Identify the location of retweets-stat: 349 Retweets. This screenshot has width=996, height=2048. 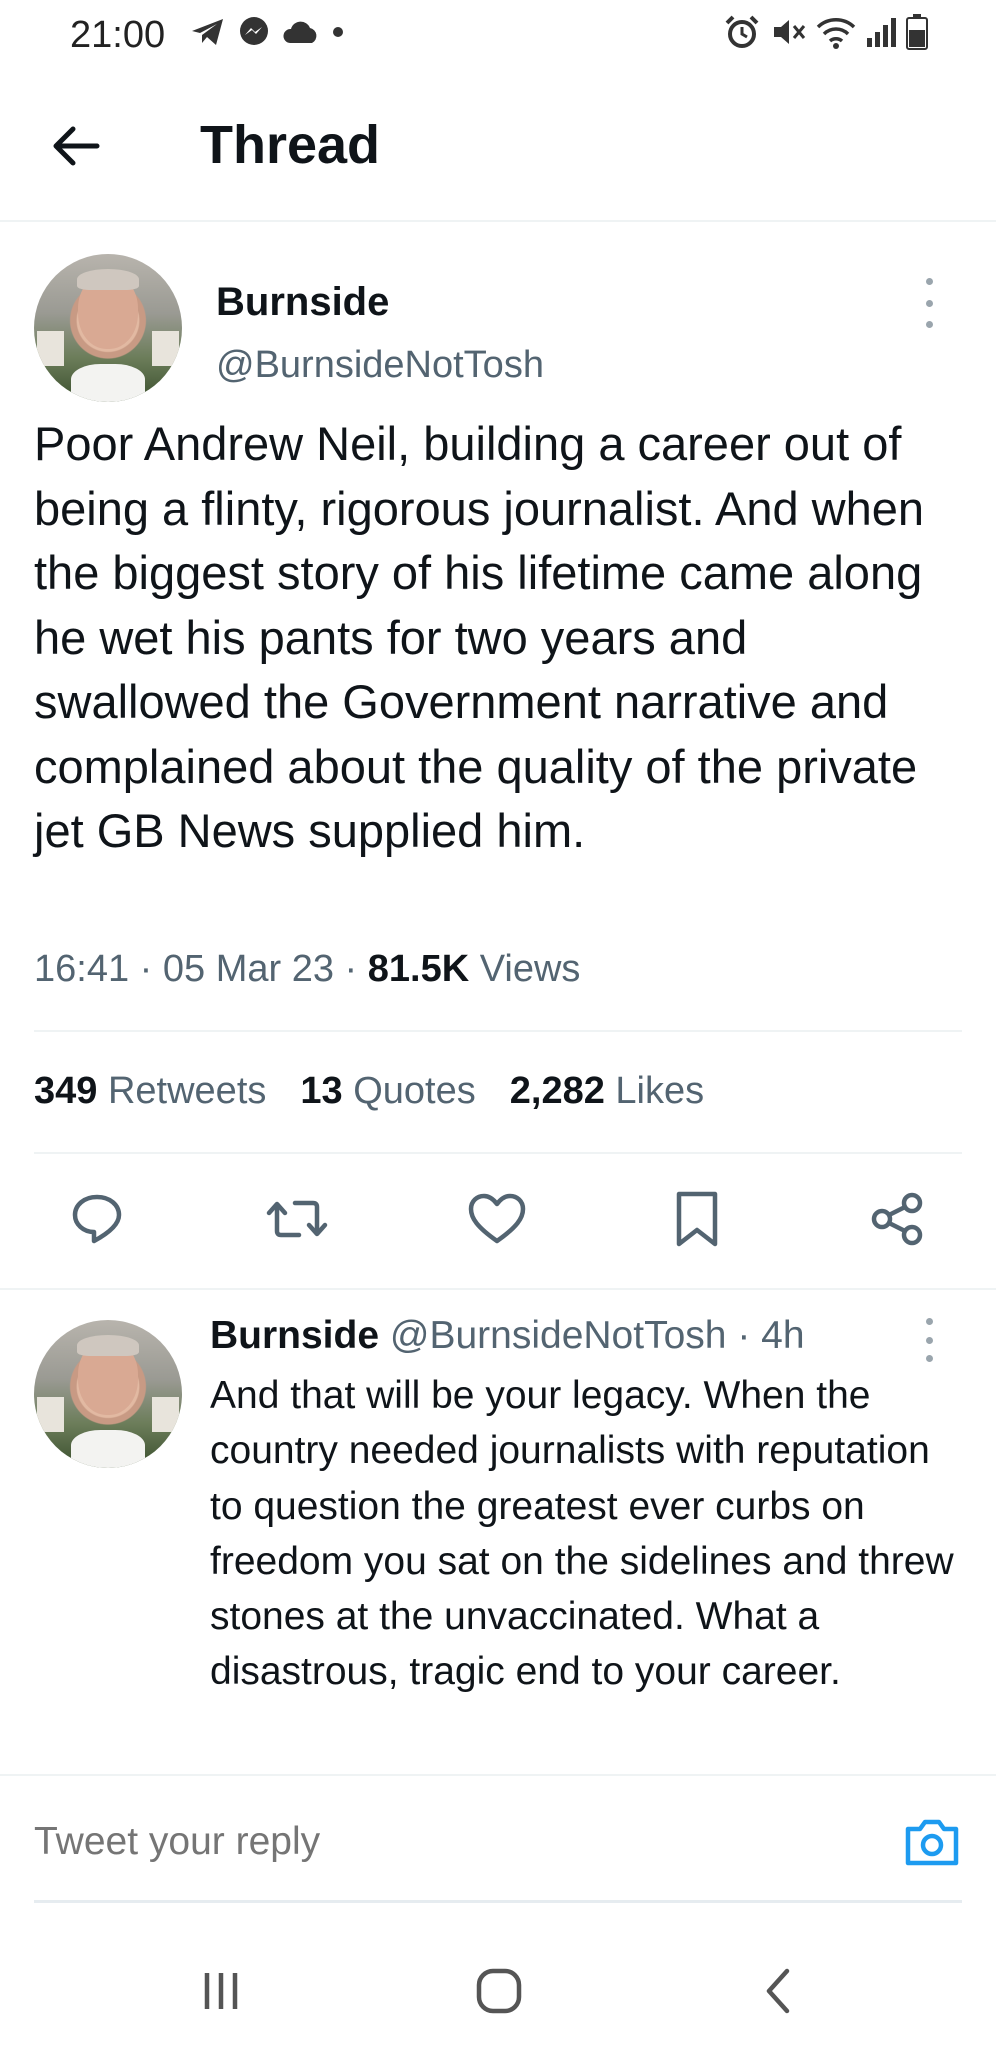
(150, 1091).